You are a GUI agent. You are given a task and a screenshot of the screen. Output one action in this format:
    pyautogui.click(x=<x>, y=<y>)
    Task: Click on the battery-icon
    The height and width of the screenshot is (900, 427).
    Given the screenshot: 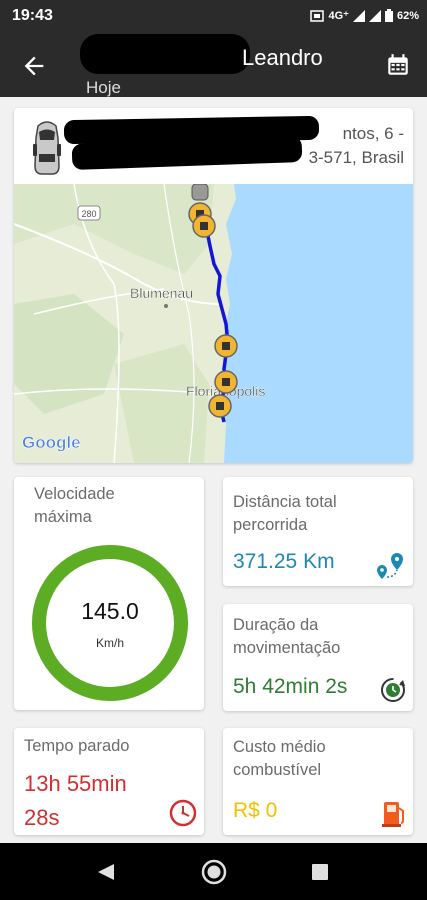 What is the action you would take?
    pyautogui.click(x=388, y=15)
    